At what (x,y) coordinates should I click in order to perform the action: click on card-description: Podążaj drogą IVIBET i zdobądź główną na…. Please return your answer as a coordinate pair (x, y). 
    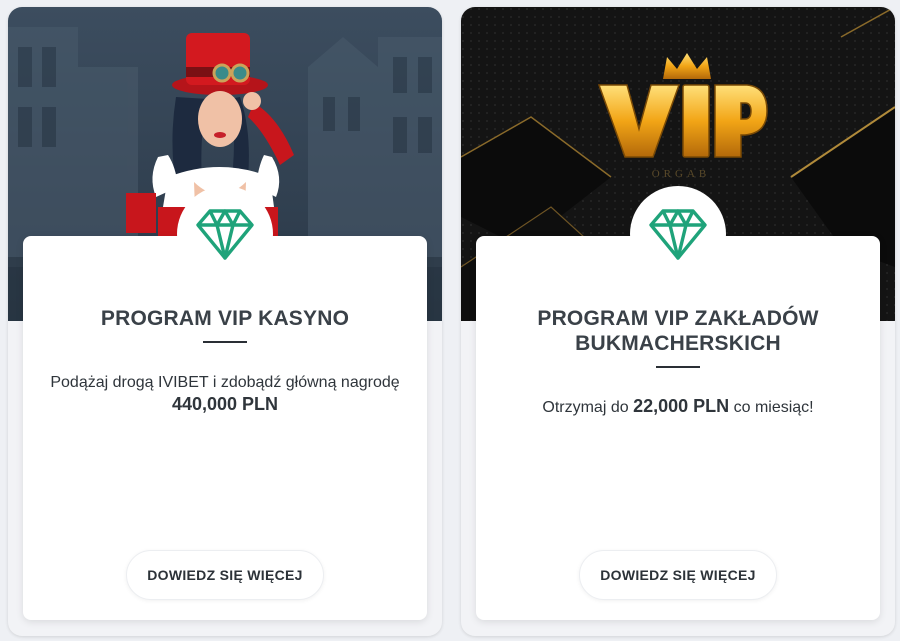
    Looking at the image, I should click on (225, 382).